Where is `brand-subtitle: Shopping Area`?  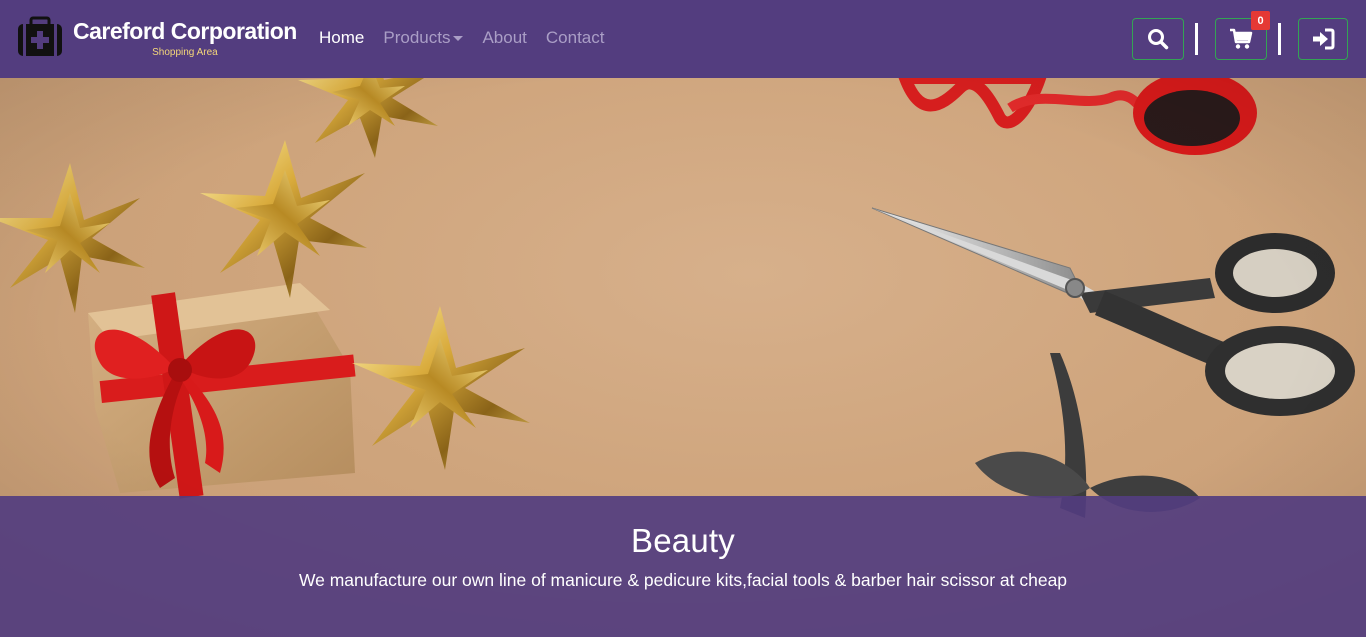
brand-subtitle: Shopping Area is located at coordinates (185, 52).